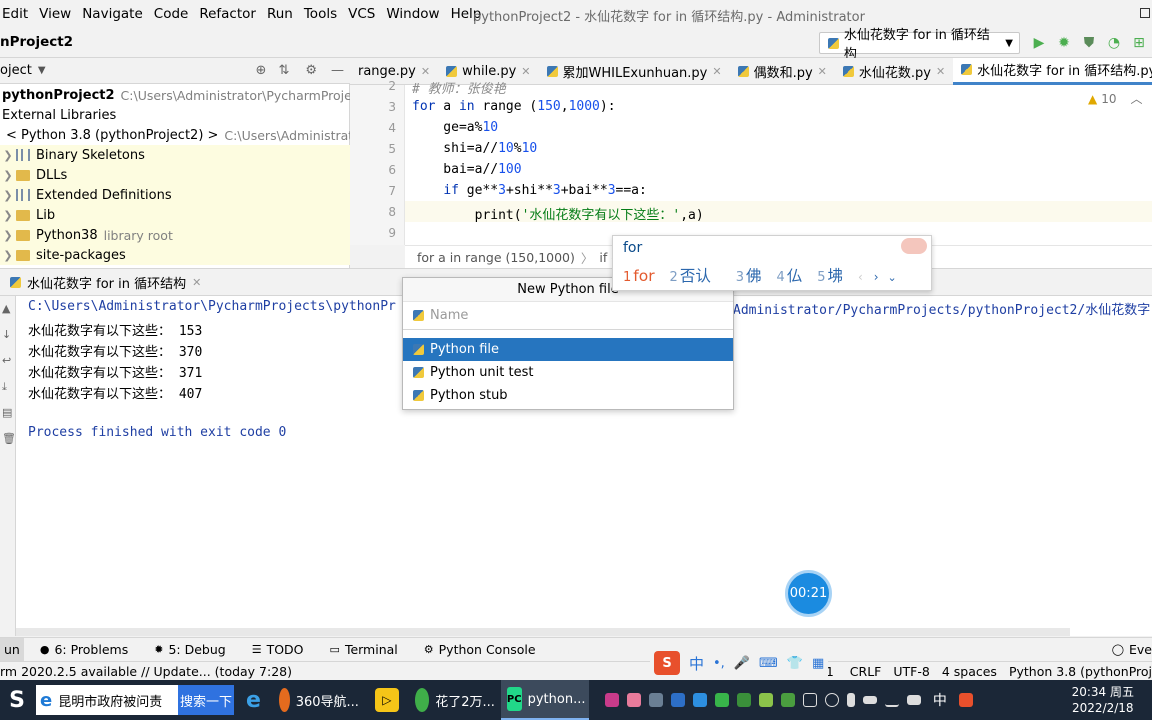 This screenshot has height=720, width=1152. What do you see at coordinates (568, 349) in the screenshot?
I see `template-python-file: Python file` at bounding box center [568, 349].